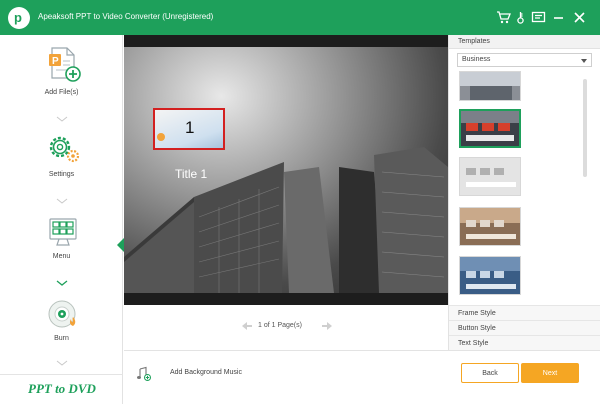  I want to click on page-navigator: 1 of 1 Page(s), so click(286, 327).